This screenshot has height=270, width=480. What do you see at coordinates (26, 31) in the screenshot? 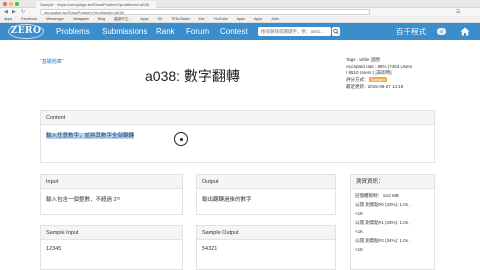
I see `site-logo: ZERO` at bounding box center [26, 31].